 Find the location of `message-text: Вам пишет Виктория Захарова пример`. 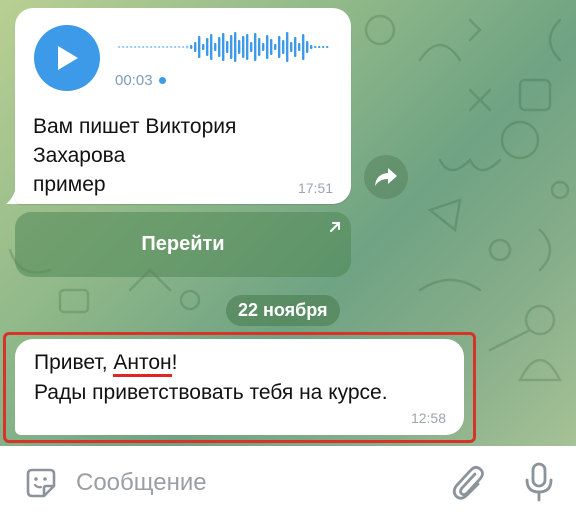

message-text: Вам пишет Виктория Захарова пример is located at coordinates (135, 155).